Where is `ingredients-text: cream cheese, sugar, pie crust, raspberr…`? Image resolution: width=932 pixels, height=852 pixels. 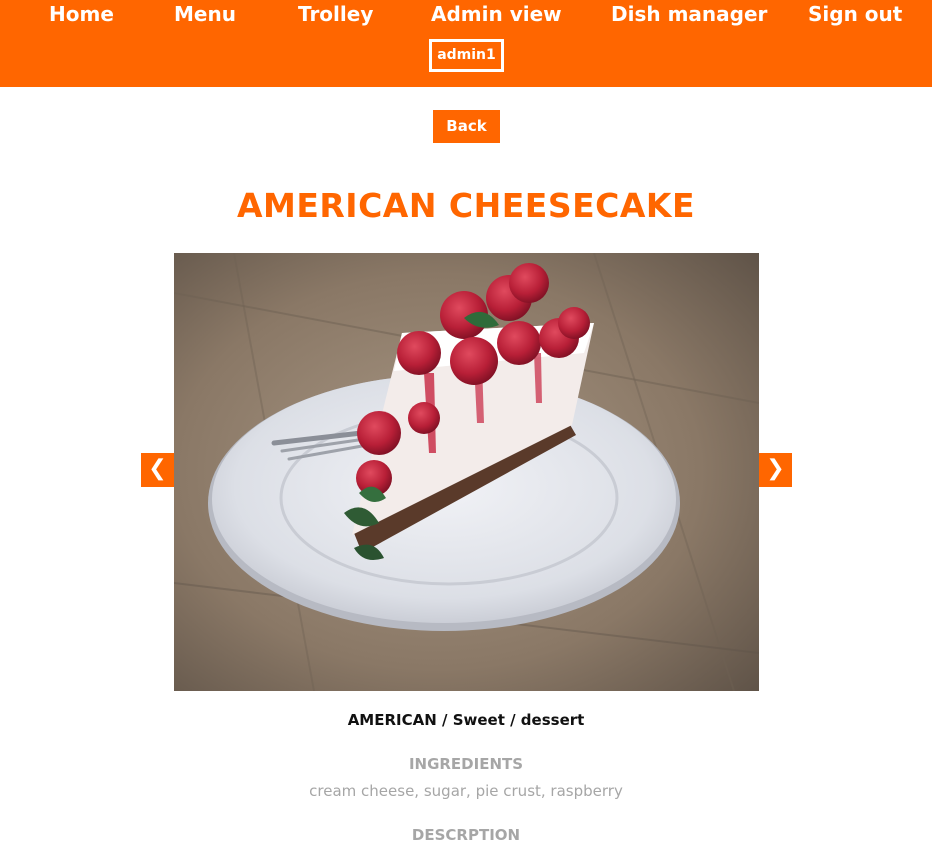
ingredients-text: cream cheese, sugar, pie crust, raspberr… is located at coordinates (466, 791).